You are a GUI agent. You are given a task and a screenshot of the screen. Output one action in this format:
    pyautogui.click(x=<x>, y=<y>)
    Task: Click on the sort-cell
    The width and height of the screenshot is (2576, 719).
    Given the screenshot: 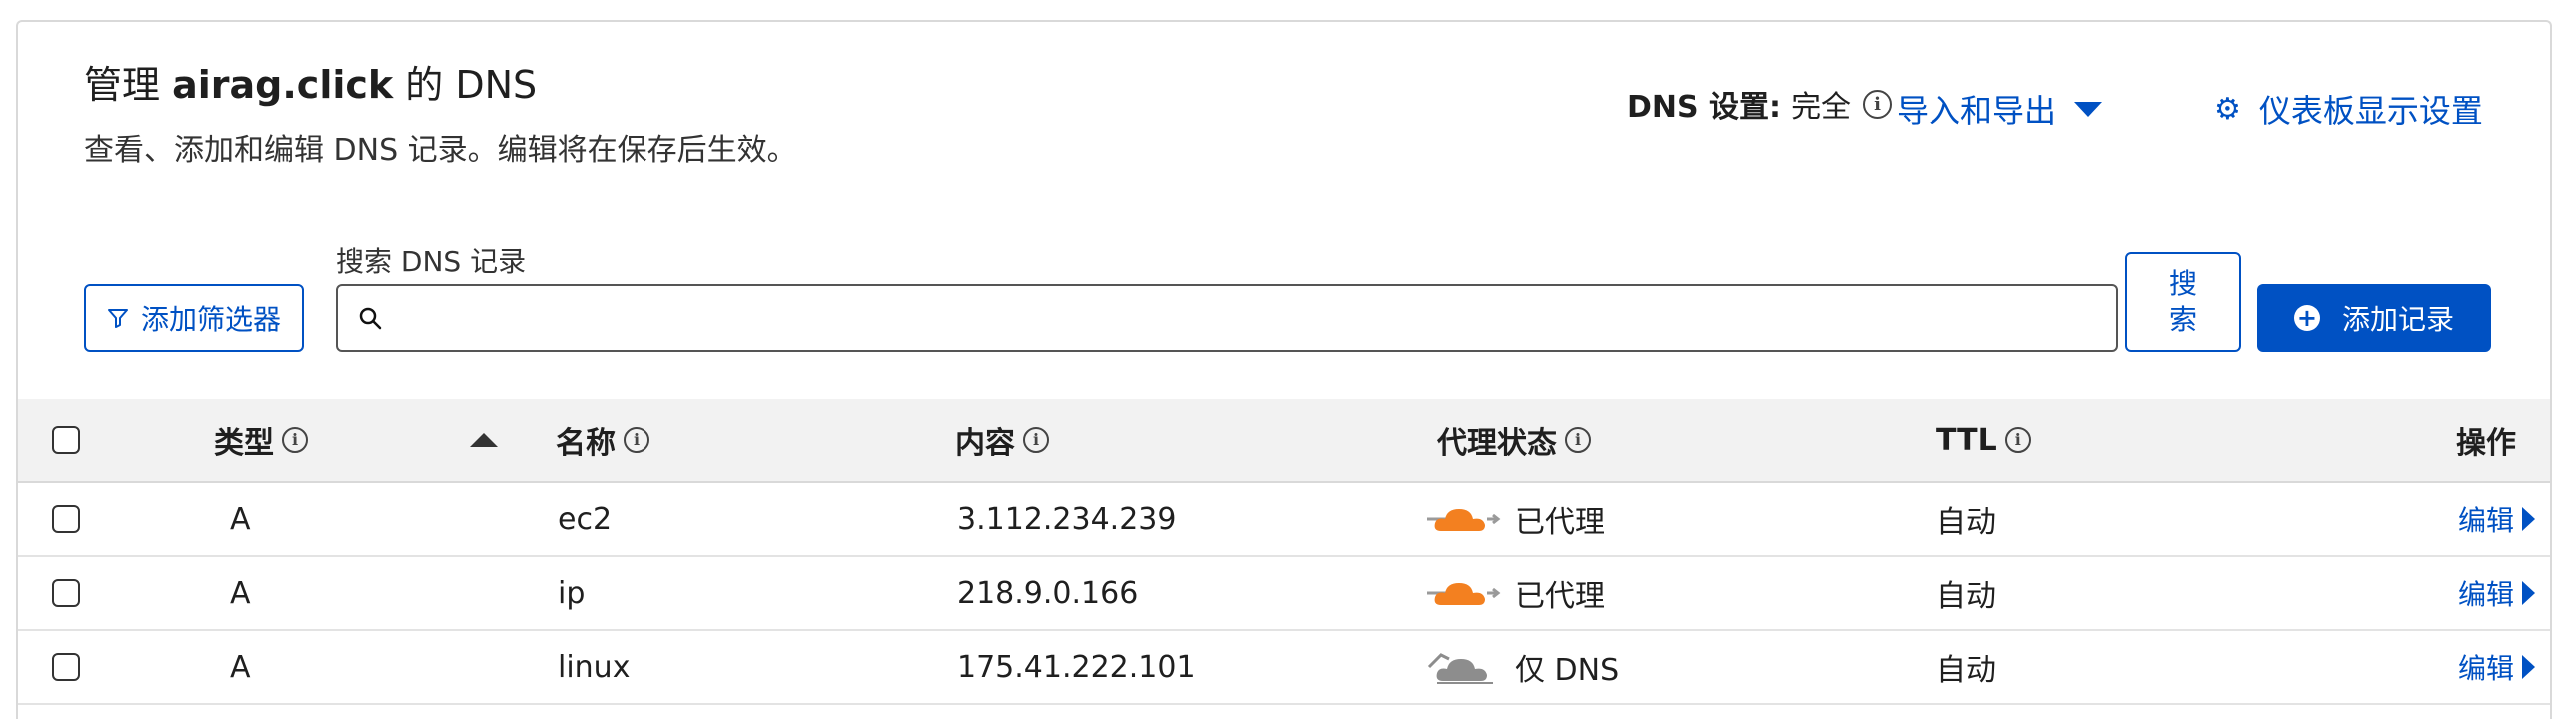 What is the action you would take?
    pyautogui.click(x=484, y=440)
    